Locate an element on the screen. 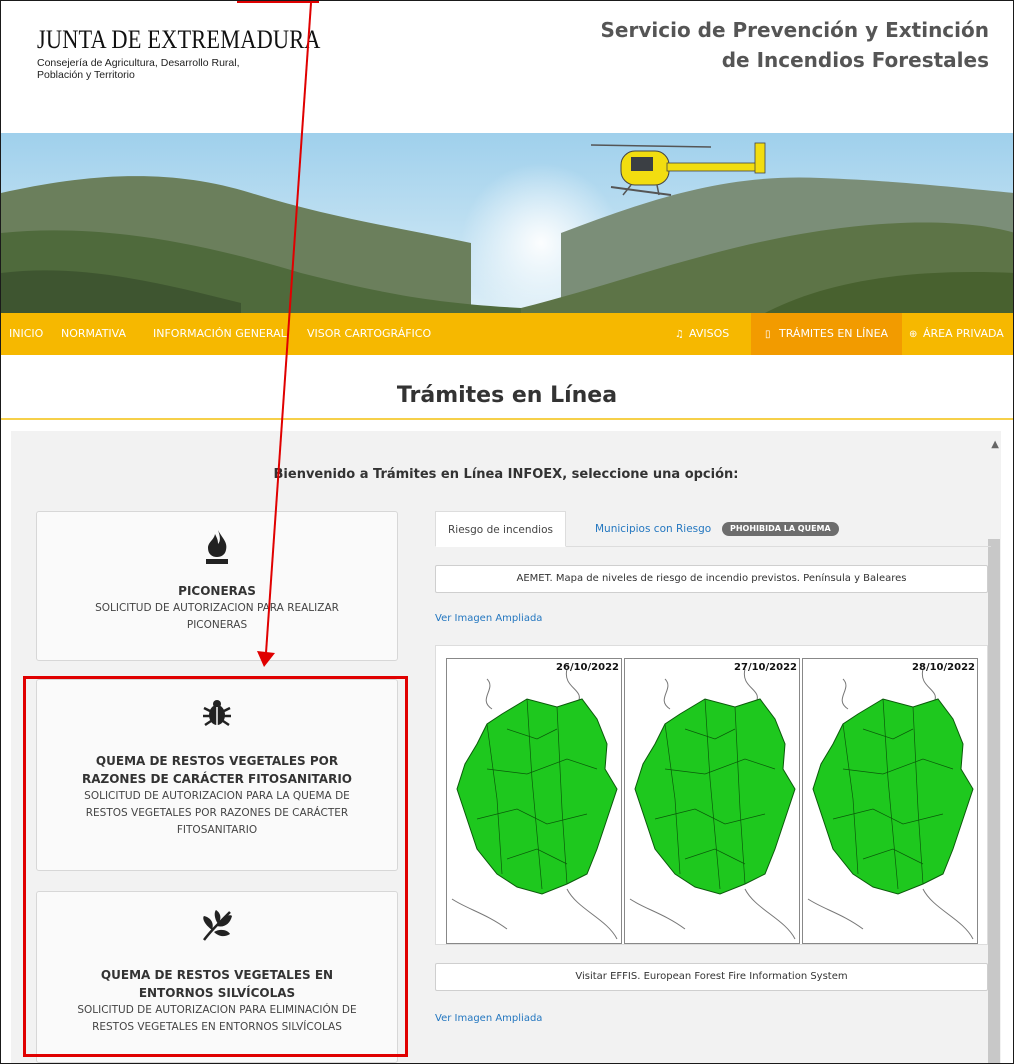 The width and height of the screenshot is (1014, 1064). risk-map: 26/10/2022 is located at coordinates (534, 801).